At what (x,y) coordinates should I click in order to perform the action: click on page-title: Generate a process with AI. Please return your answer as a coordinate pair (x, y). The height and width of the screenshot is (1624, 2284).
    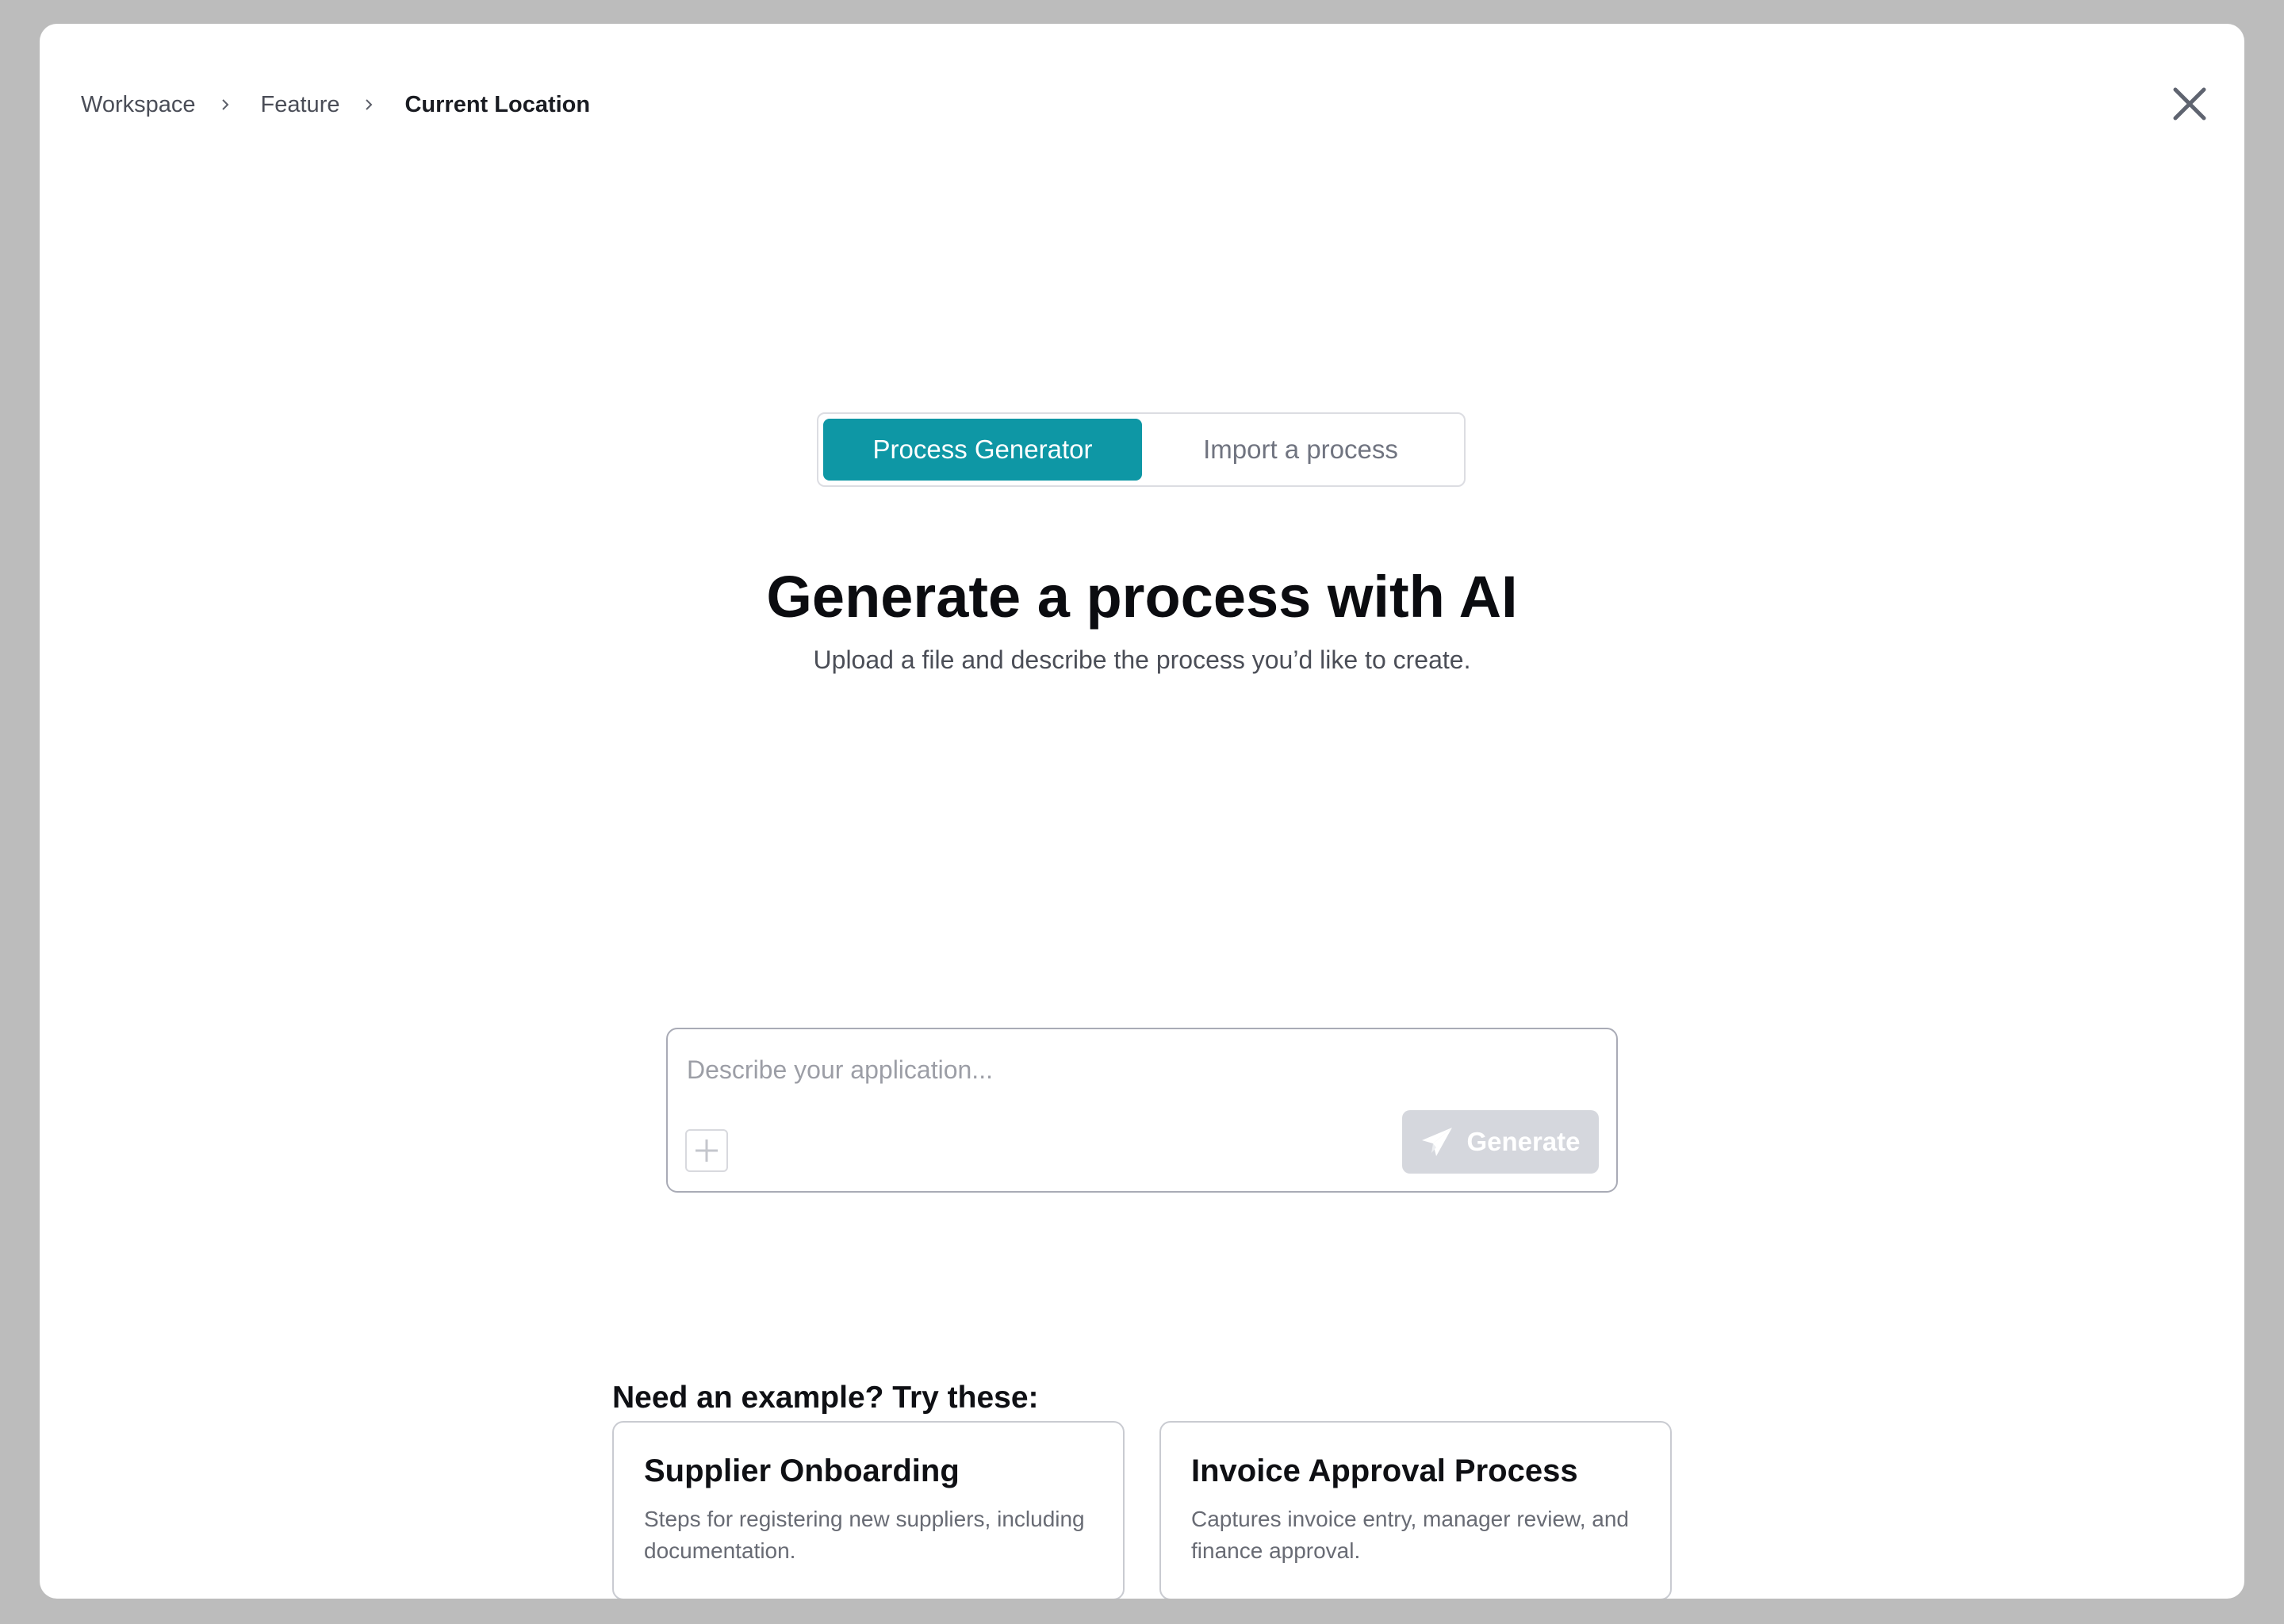
    Looking at the image, I should click on (1142, 597).